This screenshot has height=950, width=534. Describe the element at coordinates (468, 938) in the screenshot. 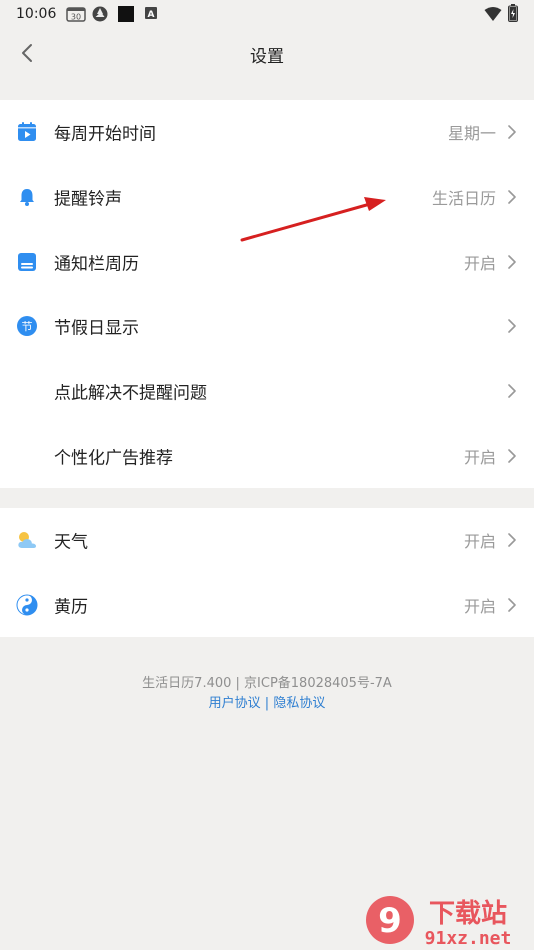

I see `watermark-url-text: 91xz.net` at that location.